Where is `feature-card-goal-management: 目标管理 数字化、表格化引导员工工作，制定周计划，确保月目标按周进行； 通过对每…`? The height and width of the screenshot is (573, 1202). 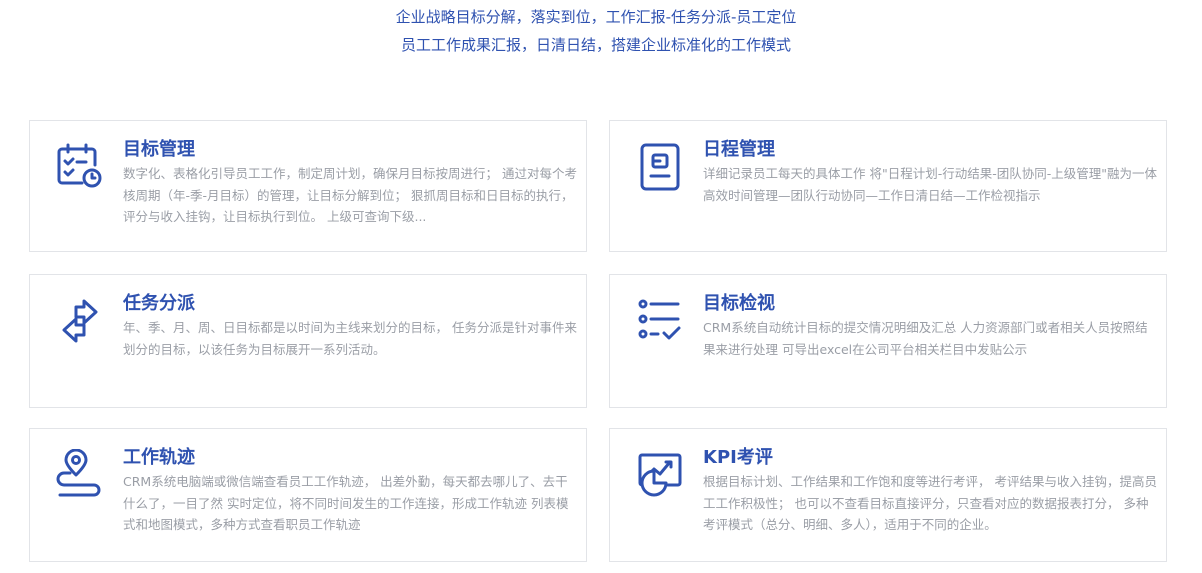
feature-card-goal-management: 目标管理 数字化、表格化引导员工工作，制定周计划，确保月目标按周进行； 通过对每… is located at coordinates (308, 186).